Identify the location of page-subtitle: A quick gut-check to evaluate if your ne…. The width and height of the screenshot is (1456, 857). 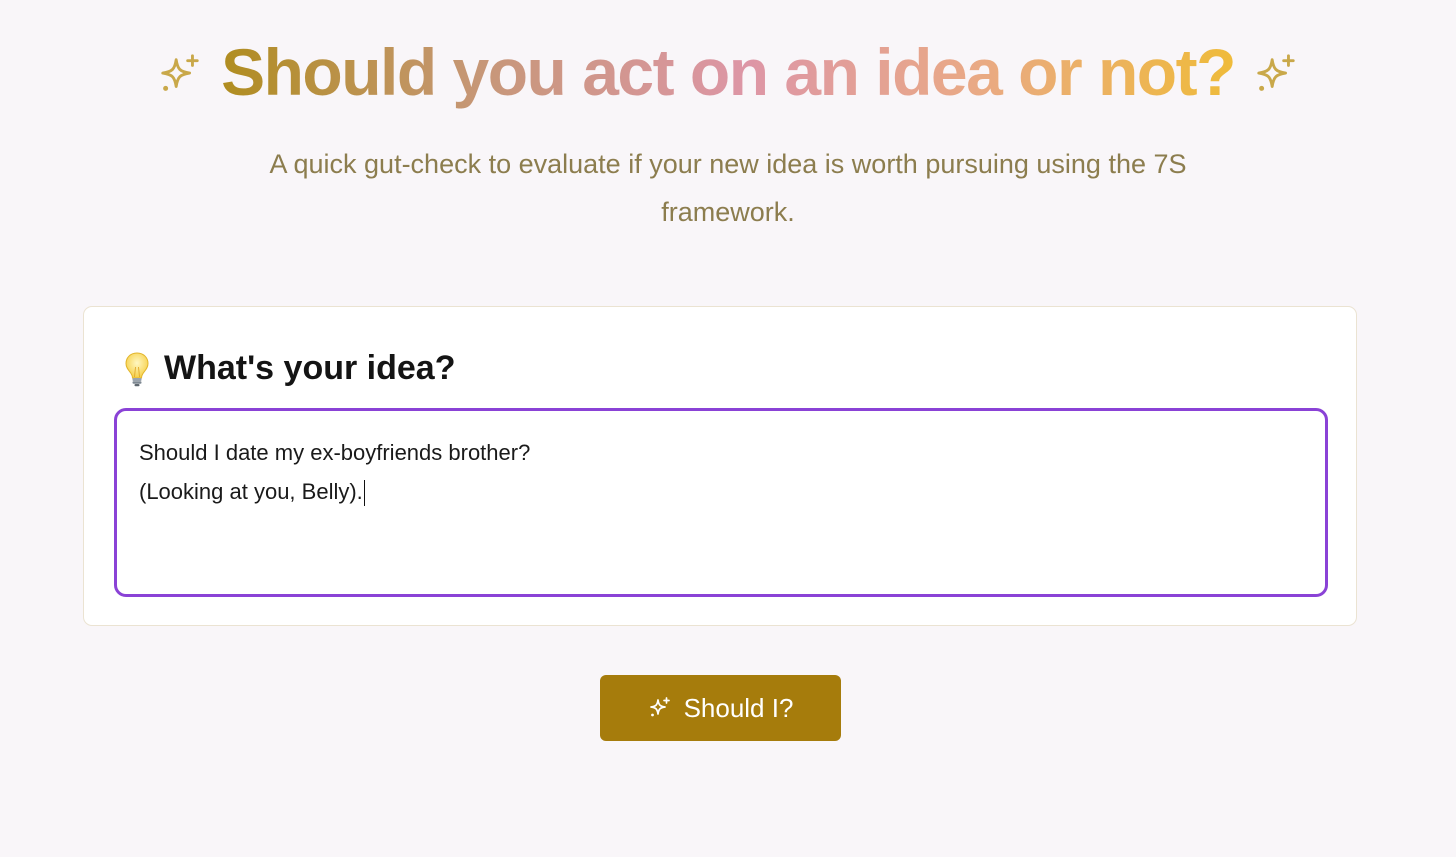
(728, 188).